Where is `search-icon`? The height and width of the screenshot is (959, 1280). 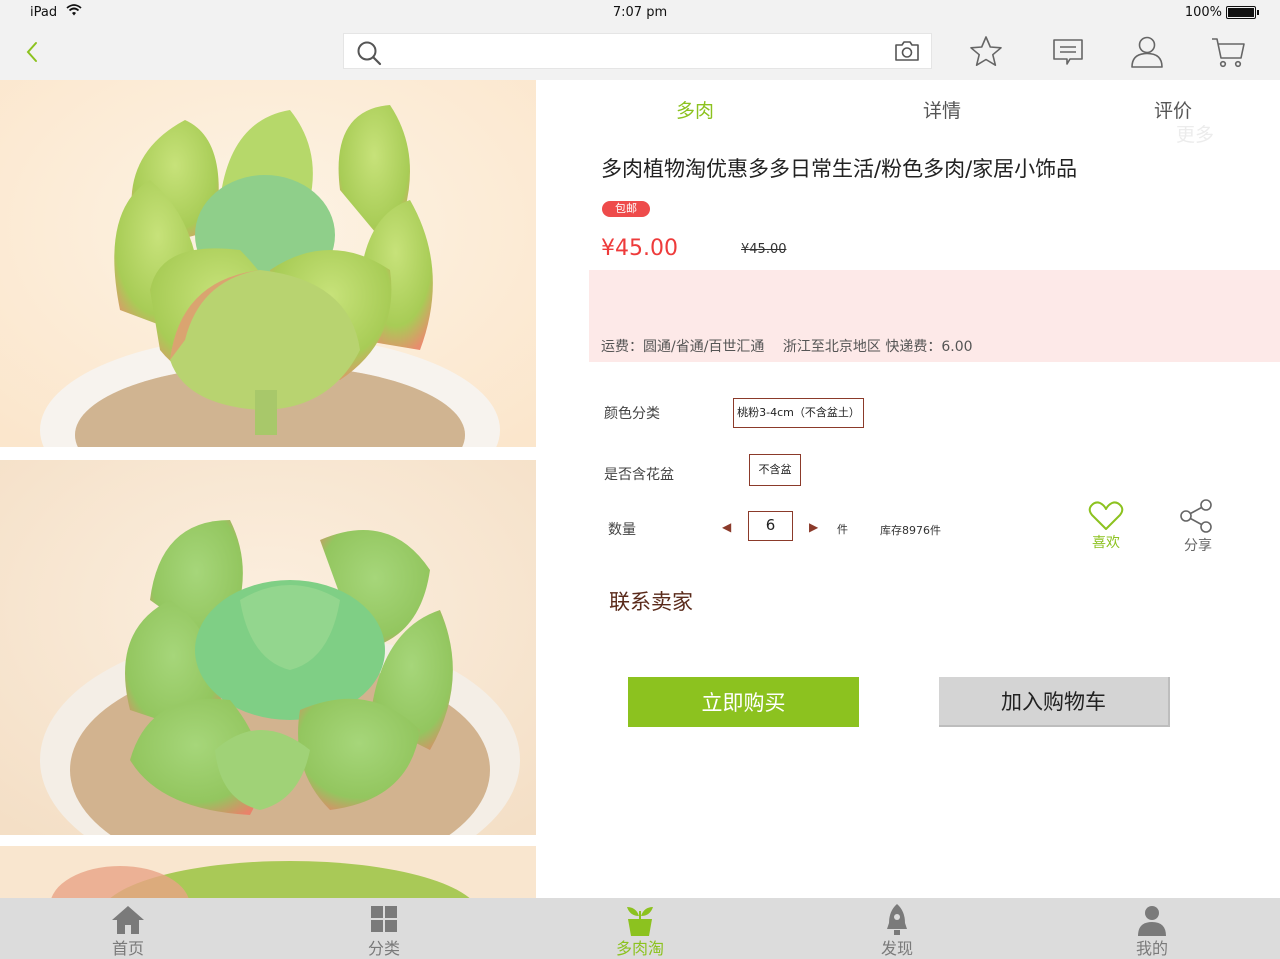
search-icon is located at coordinates (369, 53).